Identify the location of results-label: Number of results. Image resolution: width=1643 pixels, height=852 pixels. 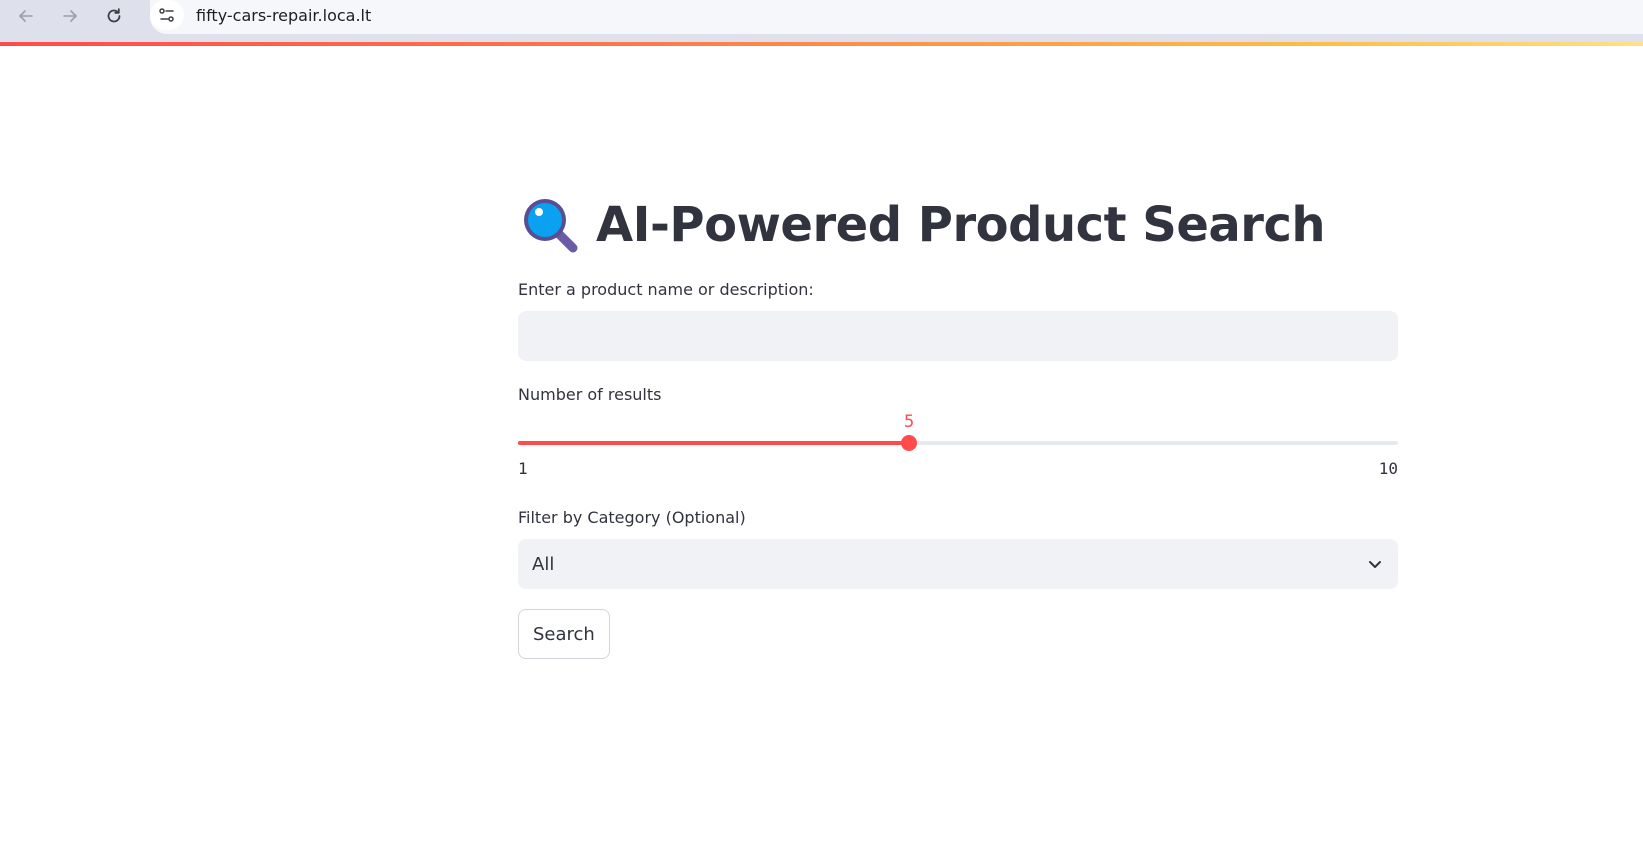
(590, 394).